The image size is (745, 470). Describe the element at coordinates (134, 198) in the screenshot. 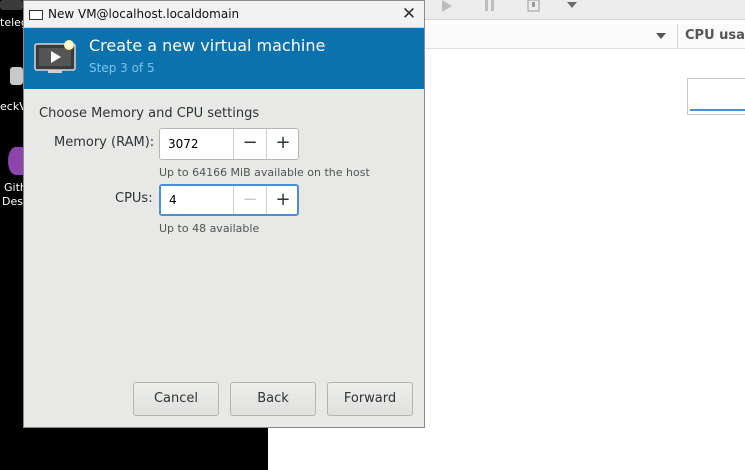

I see `cpus-label: CPUs:` at that location.